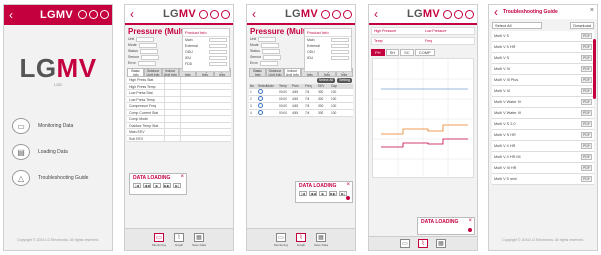 Image resolution: width=601 pixels, height=255 pixels. Describe the element at coordinates (58, 178) in the screenshot. I see `menu-troubleshooting-guide: △ Troubleshooting Guide` at that location.